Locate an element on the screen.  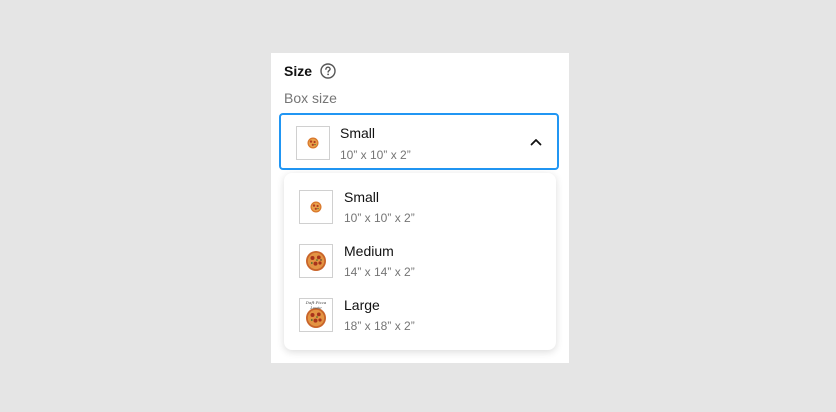
size-option-name: Medium is located at coordinates (369, 251).